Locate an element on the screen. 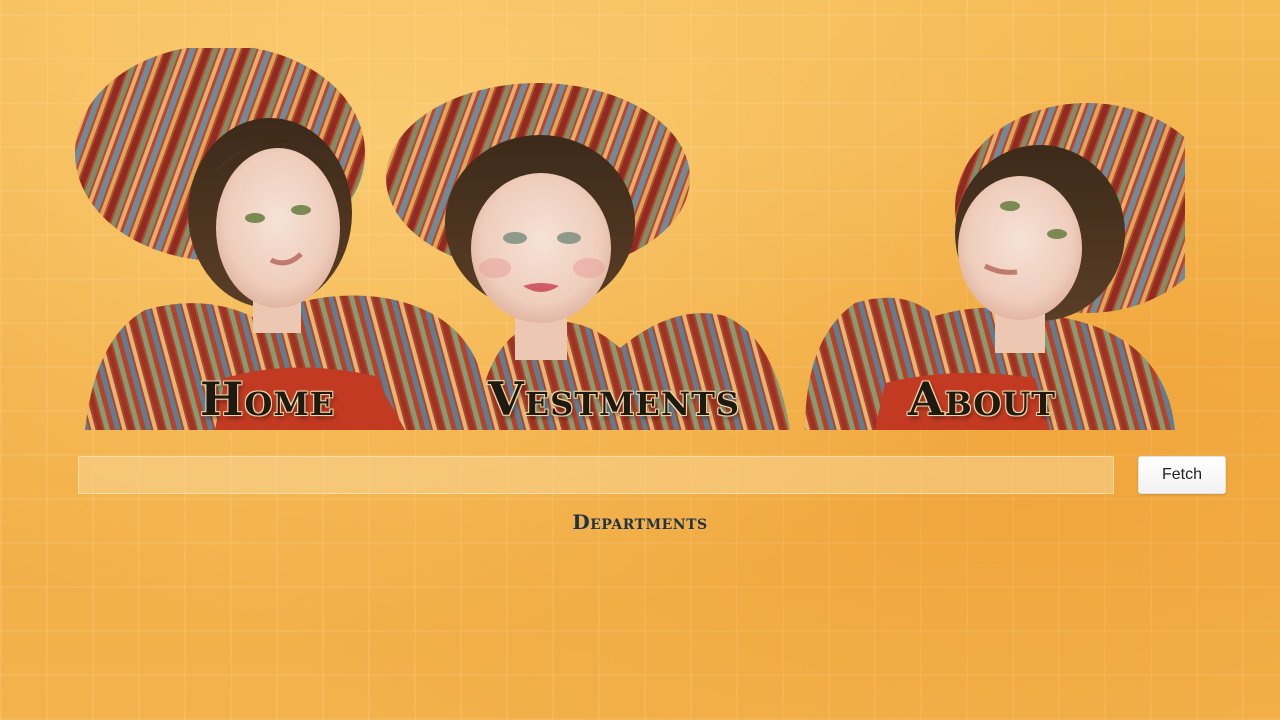 The image size is (1280, 720). nav-link-vestments: Vestments is located at coordinates (614, 399).